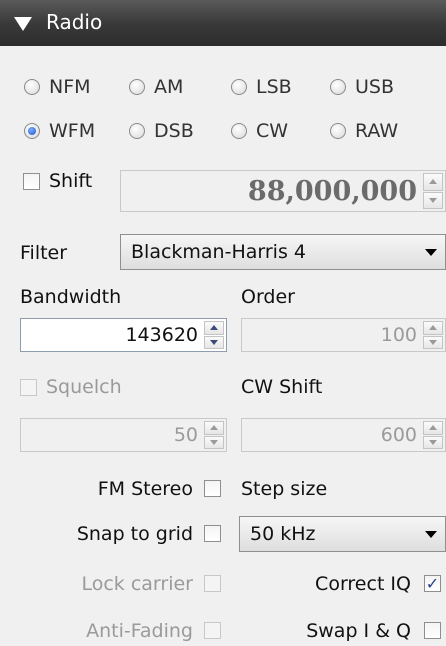 The width and height of the screenshot is (446, 646). What do you see at coordinates (185, 435) in the screenshot?
I see `squelch-value: 50` at bounding box center [185, 435].